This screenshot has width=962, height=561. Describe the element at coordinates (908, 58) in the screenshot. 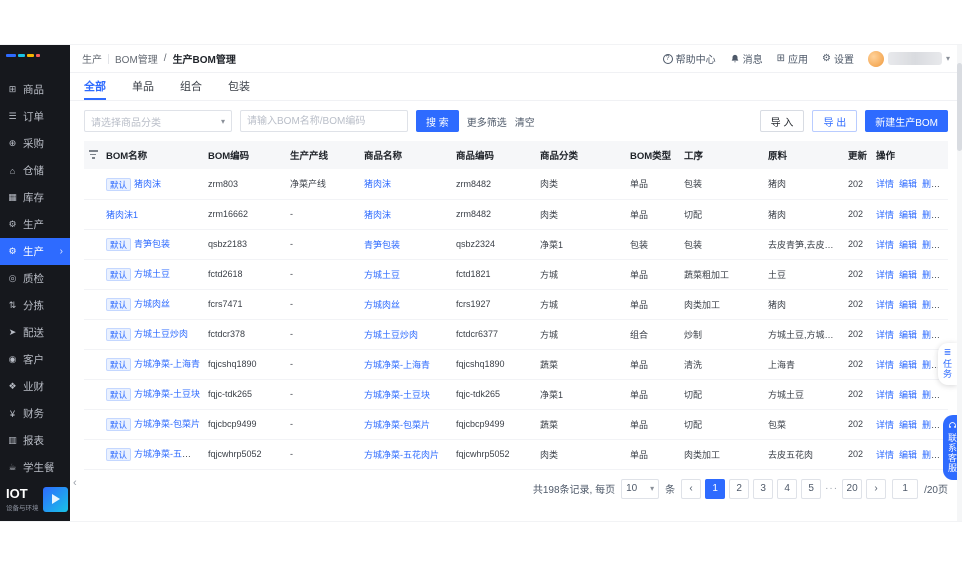

I see `user-menu: ▾` at that location.